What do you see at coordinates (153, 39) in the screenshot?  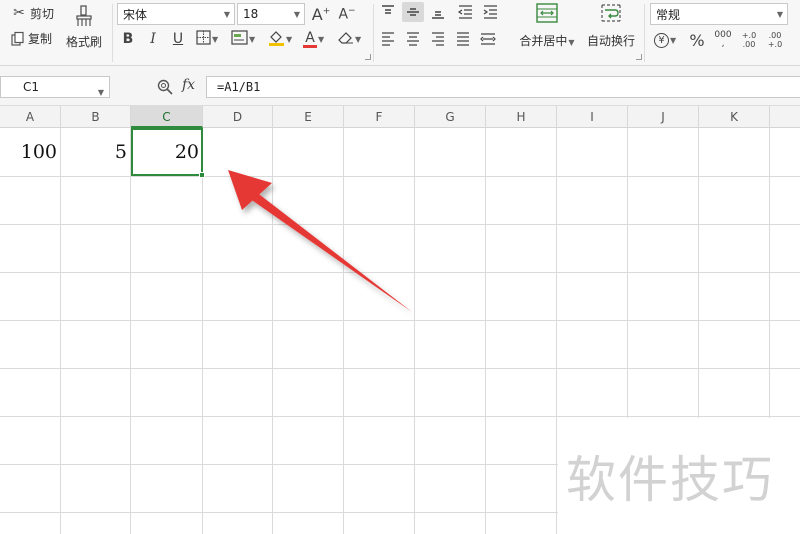 I see `italic-button: I` at bounding box center [153, 39].